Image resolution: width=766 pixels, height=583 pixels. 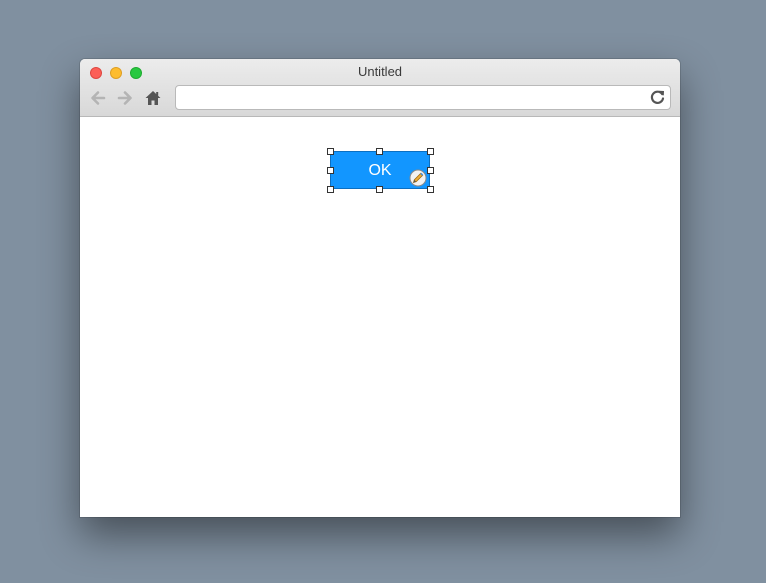 I want to click on resize-handle-top-right, so click(x=430, y=151).